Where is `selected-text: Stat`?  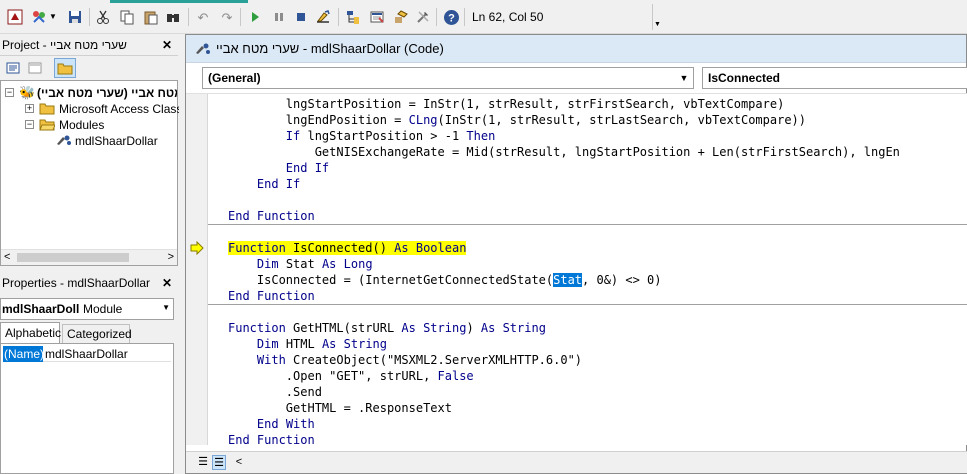 selected-text: Stat is located at coordinates (568, 280).